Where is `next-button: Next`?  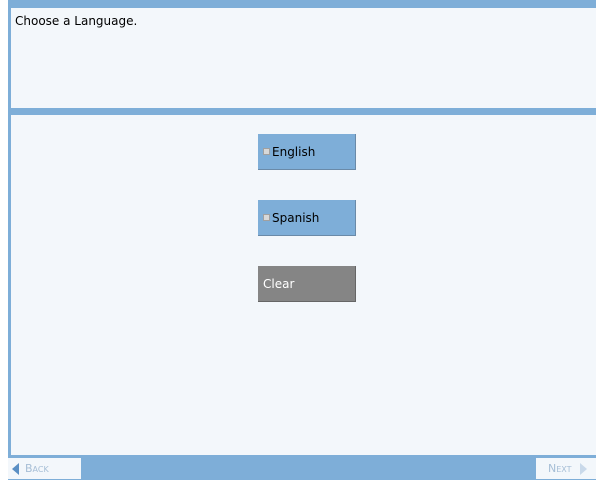
next-button: Next is located at coordinates (566, 468).